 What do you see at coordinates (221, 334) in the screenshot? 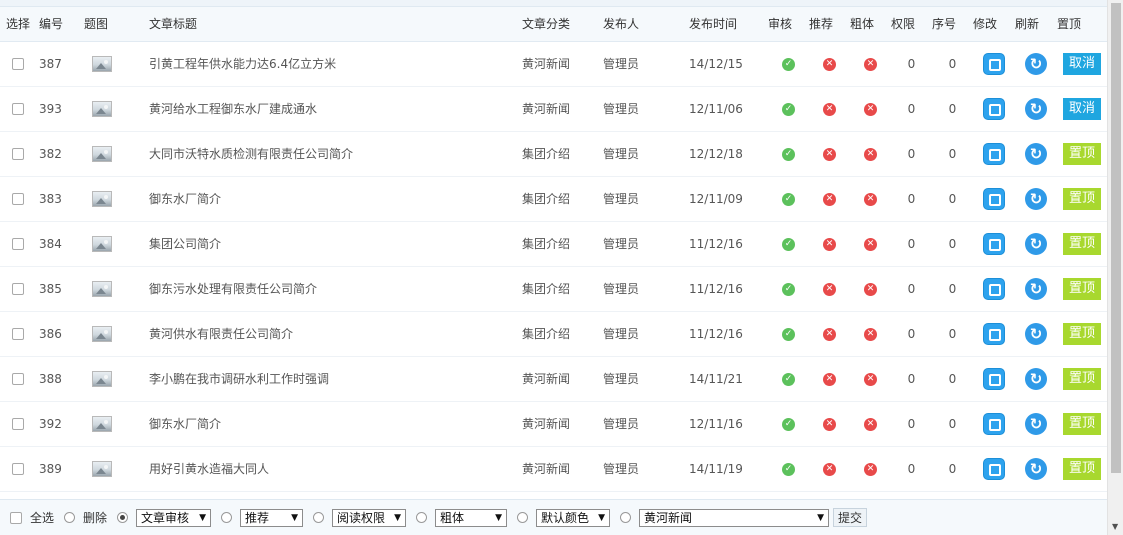
I see `row-title-link: 黄河供水有限责任公司简介` at bounding box center [221, 334].